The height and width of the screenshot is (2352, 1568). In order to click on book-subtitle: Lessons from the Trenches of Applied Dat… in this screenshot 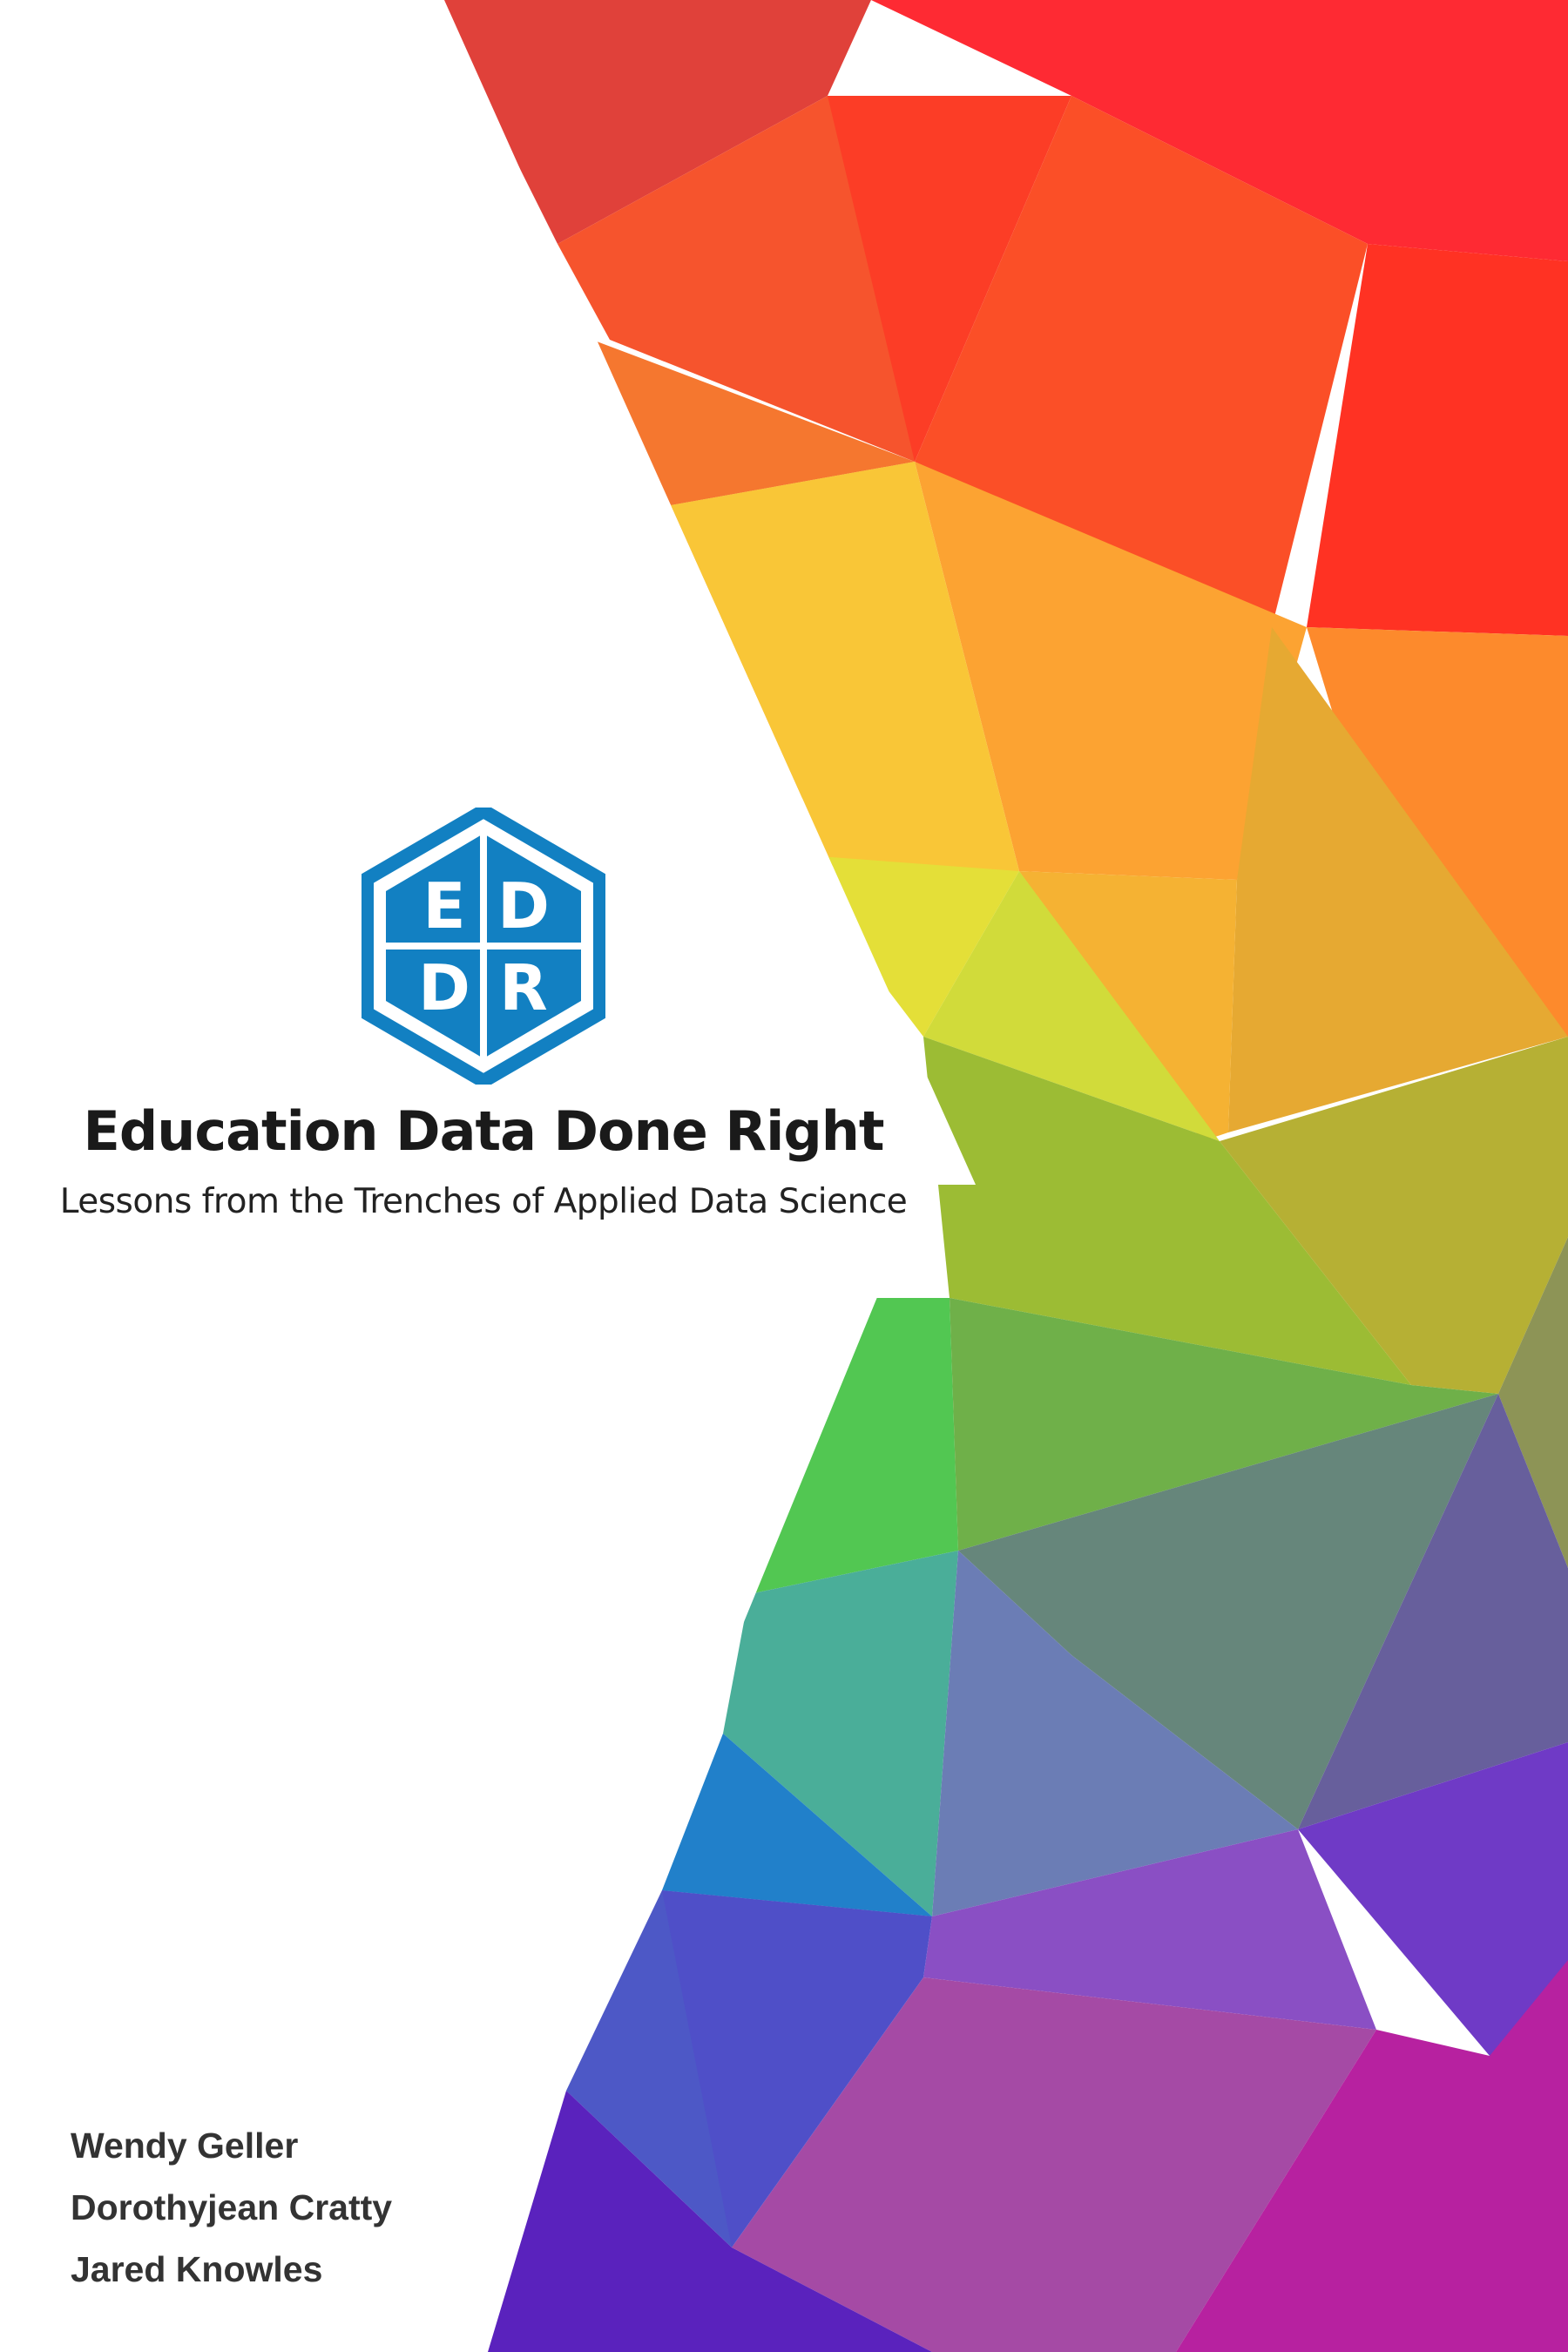, I will do `click(484, 1201)`.